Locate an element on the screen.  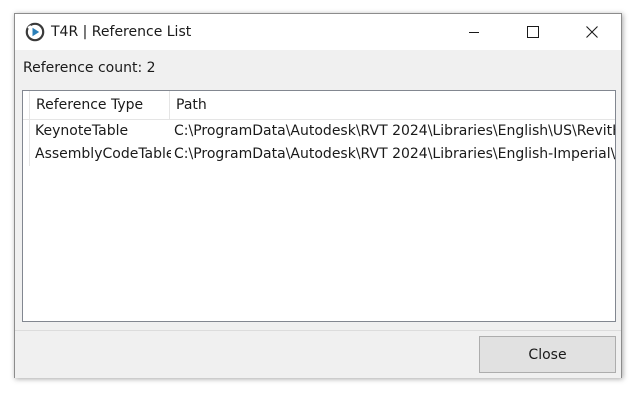
maximize-button is located at coordinates (533, 32).